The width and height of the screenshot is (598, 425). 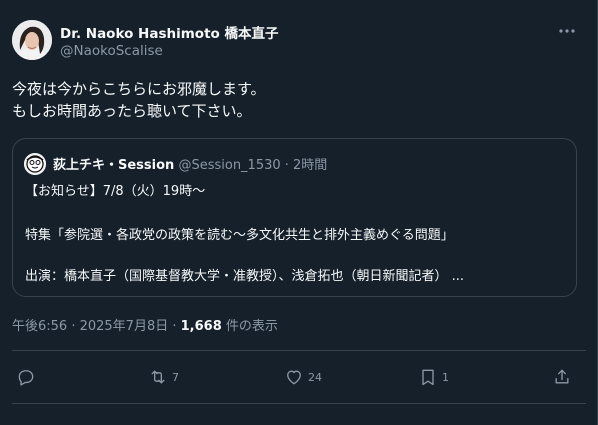 I want to click on quoted-tweet-header: 荻上チキ・Session @Session_1530 · 2時間, so click(x=190, y=163).